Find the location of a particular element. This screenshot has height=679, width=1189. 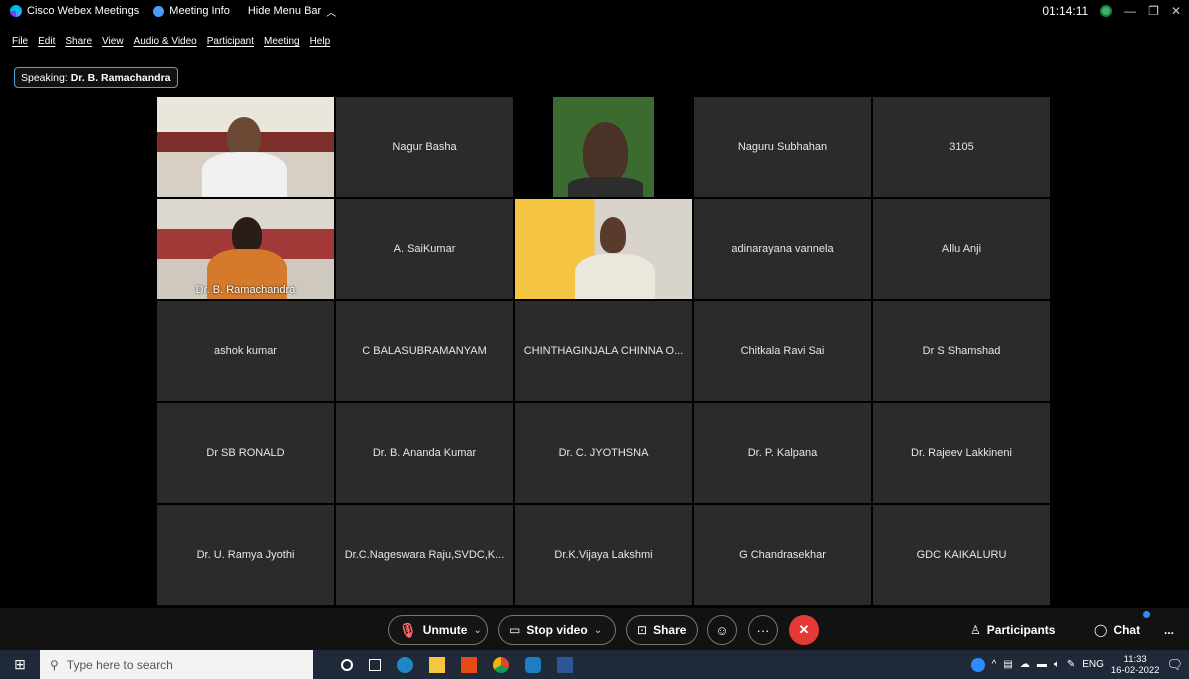

participant-tile: ashok kumar is located at coordinates (245, 351).